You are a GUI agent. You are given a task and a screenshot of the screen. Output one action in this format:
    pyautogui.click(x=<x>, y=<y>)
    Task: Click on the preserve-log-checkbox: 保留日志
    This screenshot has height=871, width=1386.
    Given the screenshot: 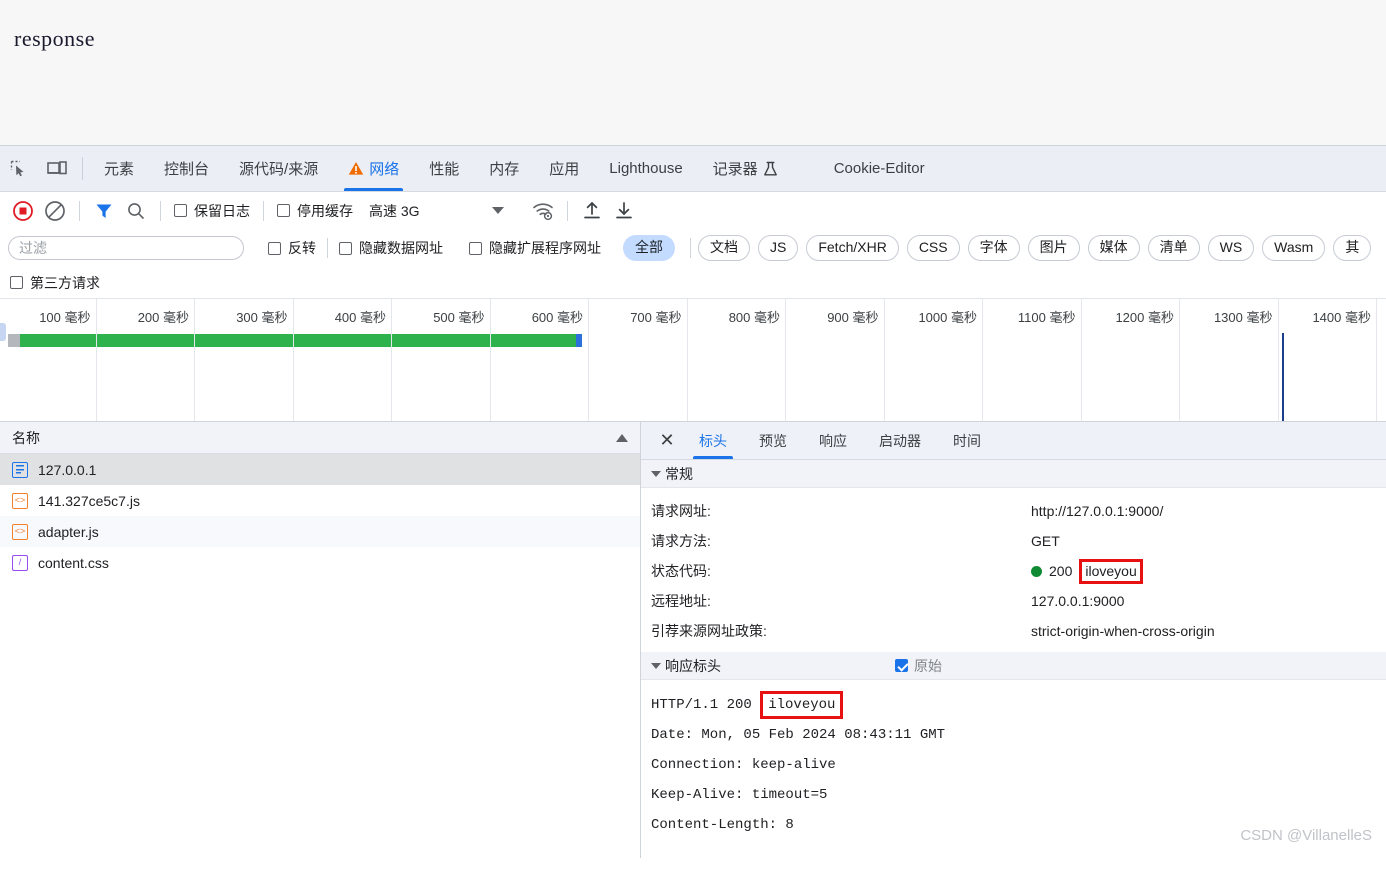 What is the action you would take?
    pyautogui.click(x=212, y=211)
    